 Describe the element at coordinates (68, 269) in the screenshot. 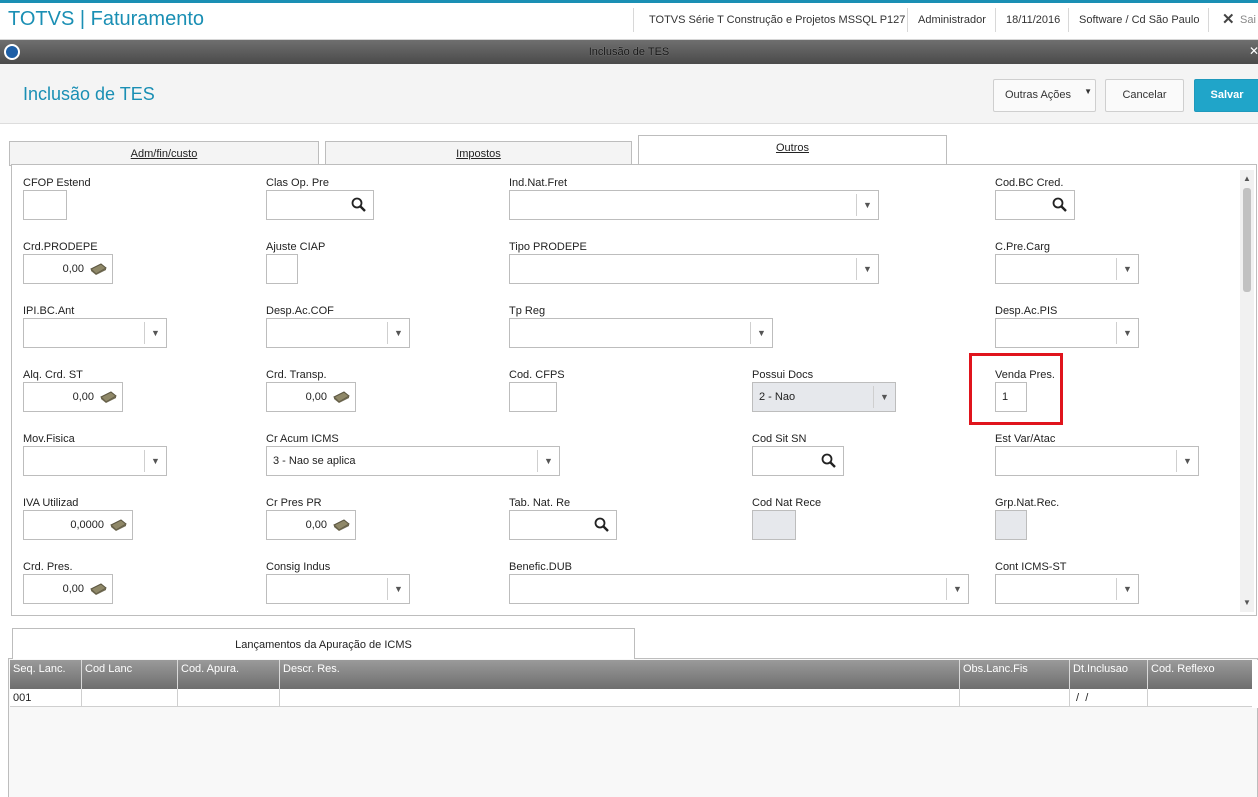

I see `crd-prodepe-input: 0,00` at that location.